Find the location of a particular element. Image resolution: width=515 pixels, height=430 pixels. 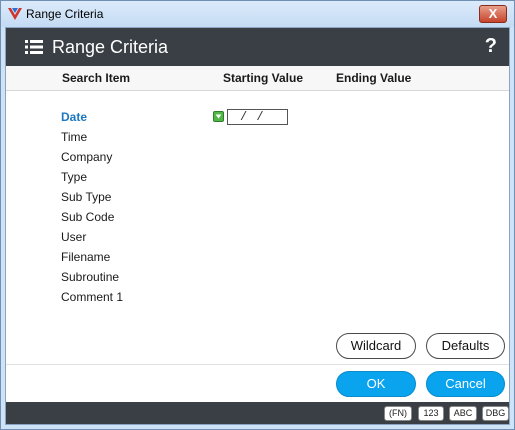

search-item-type: Type is located at coordinates (92, 180).